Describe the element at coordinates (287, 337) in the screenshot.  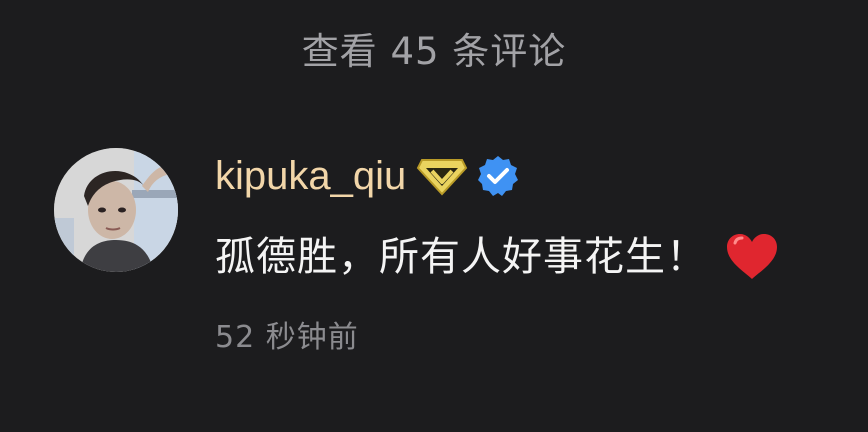
I see `timestamp: 52 秒钟前` at that location.